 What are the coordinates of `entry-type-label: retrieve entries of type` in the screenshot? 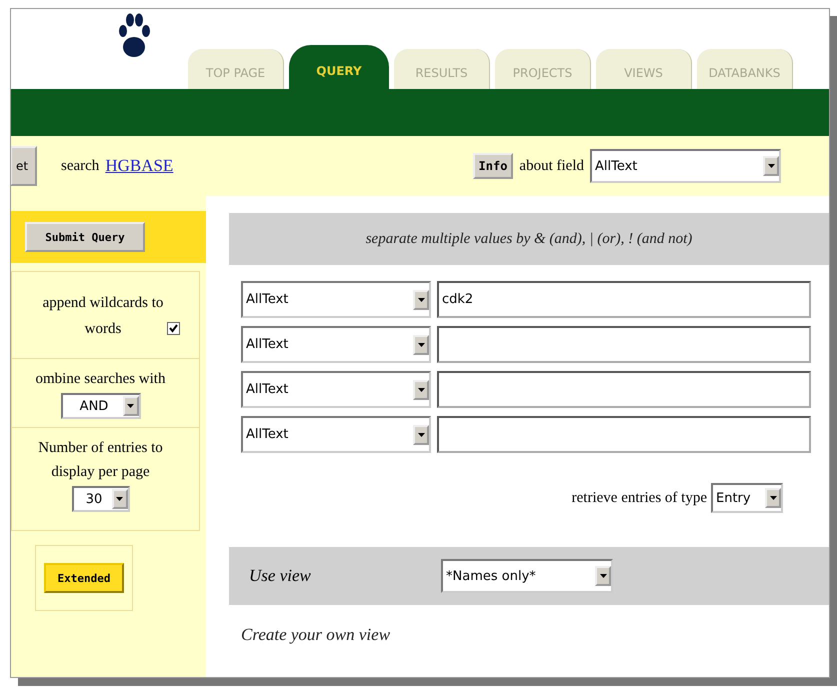 It's located at (639, 498).